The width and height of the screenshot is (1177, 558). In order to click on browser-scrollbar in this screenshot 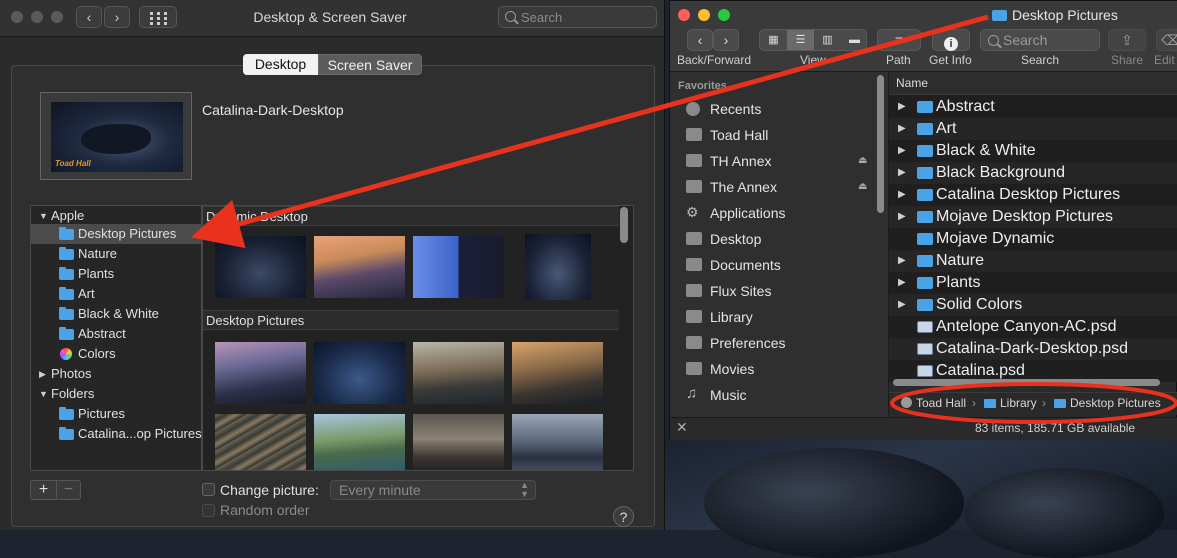, I will do `click(624, 225)`.